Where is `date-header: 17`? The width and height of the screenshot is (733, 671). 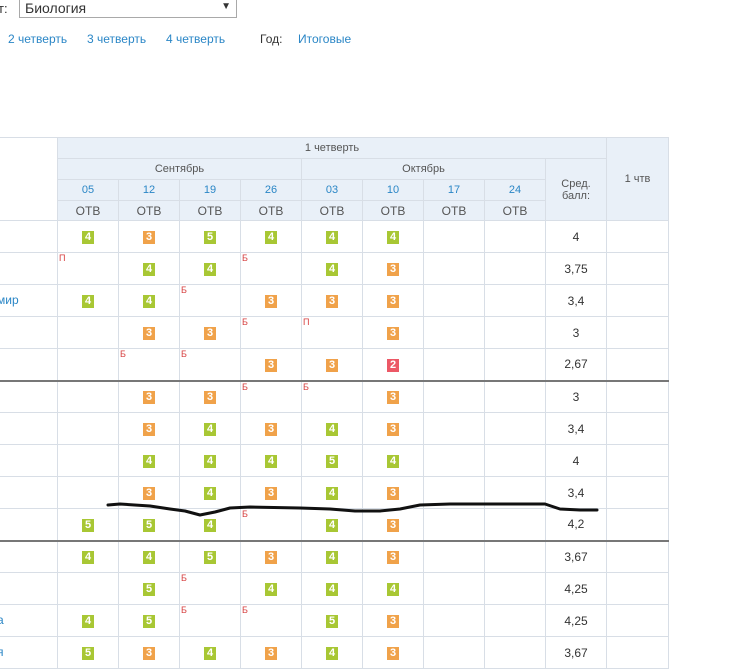
date-header: 17 is located at coordinates (454, 190).